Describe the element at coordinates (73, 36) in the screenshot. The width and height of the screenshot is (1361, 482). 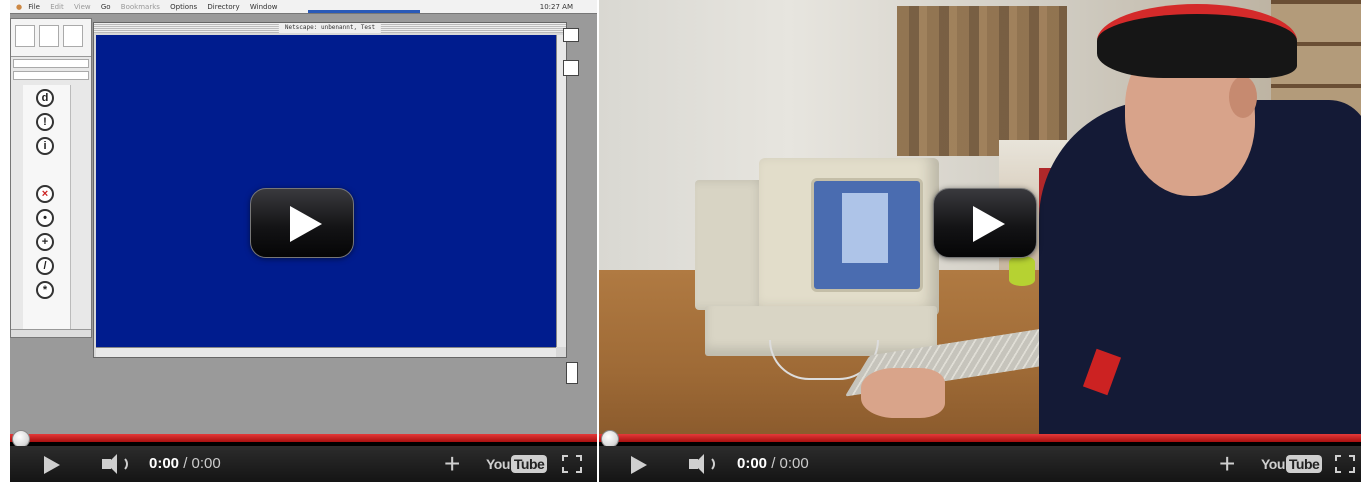
I see `home-icon` at that location.